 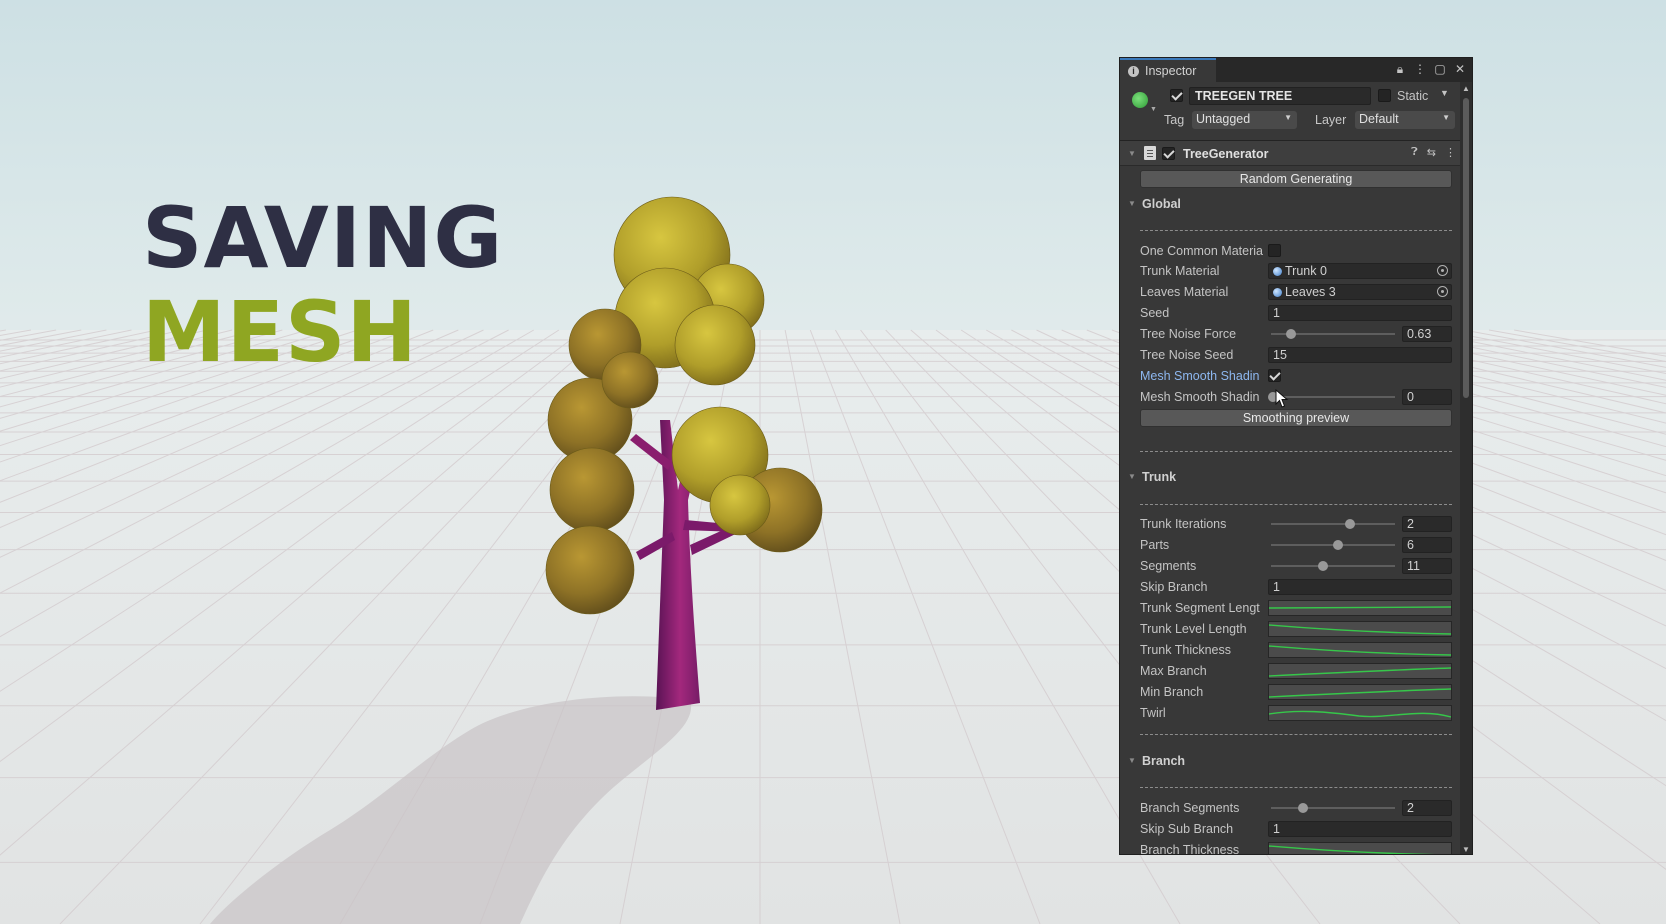 What do you see at coordinates (1360, 313) in the screenshot?
I see `seed-field: 1` at bounding box center [1360, 313].